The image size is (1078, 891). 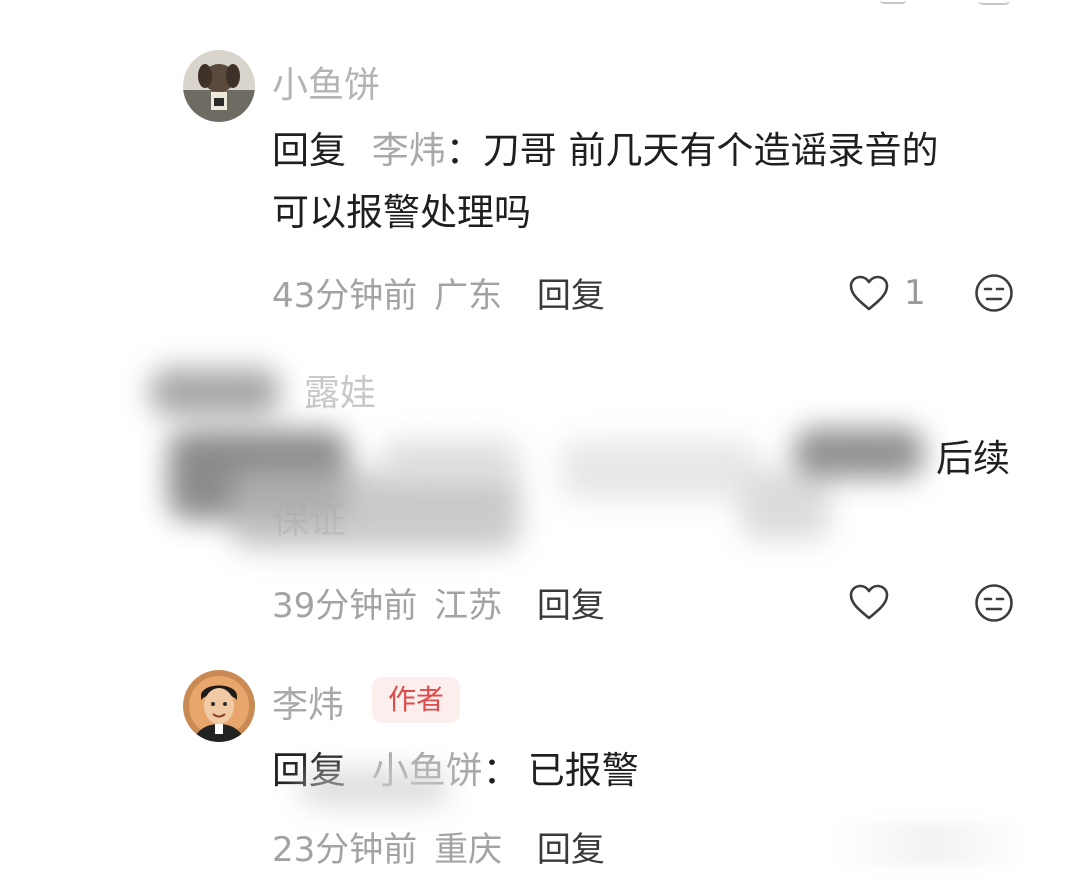 What do you see at coordinates (583, 770) in the screenshot?
I see `comment-text-main: 已报警` at bounding box center [583, 770].